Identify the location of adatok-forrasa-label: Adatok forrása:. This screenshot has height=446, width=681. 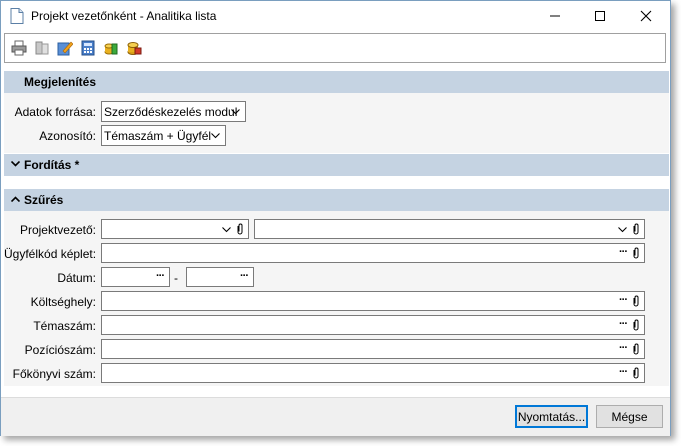
(55, 112).